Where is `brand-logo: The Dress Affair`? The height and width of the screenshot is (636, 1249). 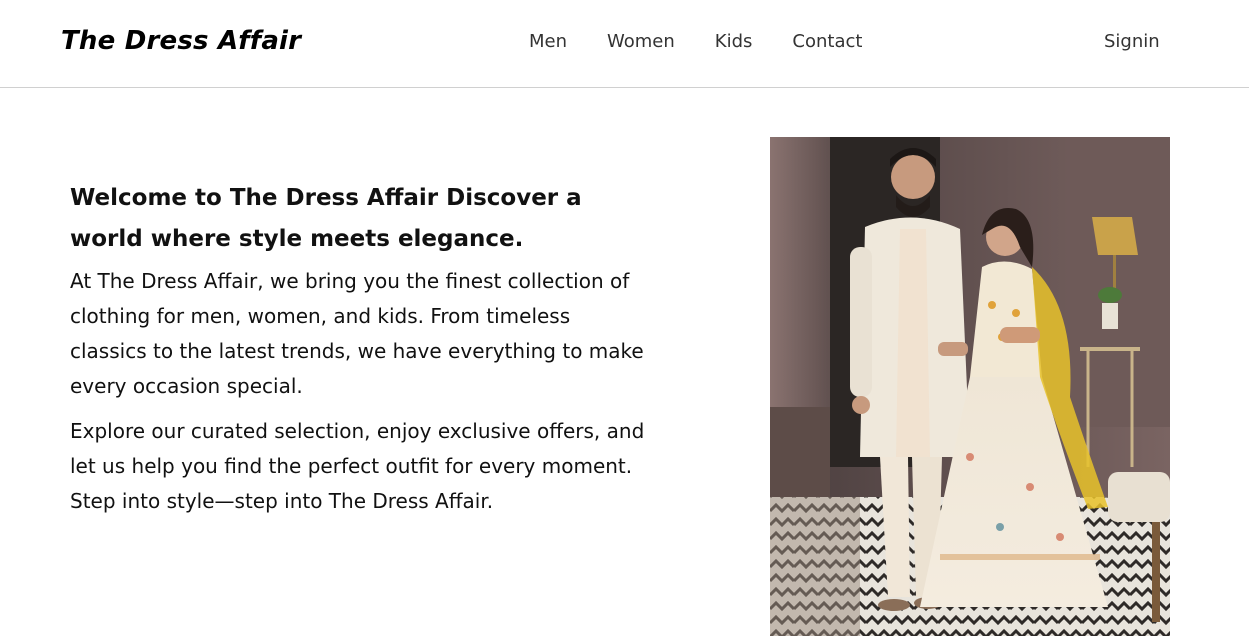 brand-logo: The Dress Affair is located at coordinates (181, 41).